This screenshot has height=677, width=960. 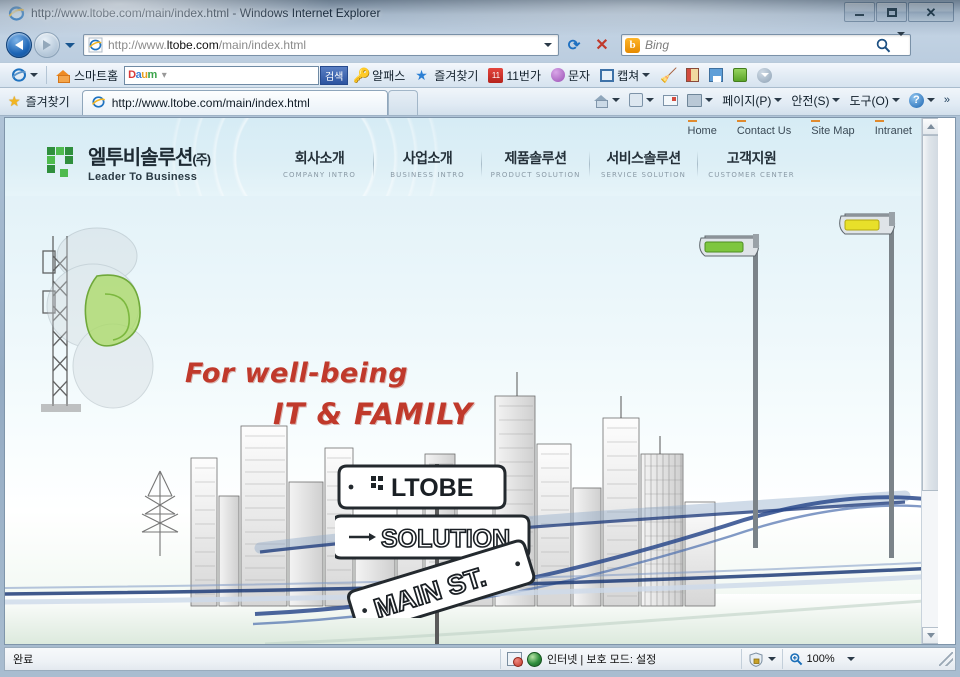 What do you see at coordinates (668, 75) in the screenshot?
I see `cleanup-button: 🧹` at bounding box center [668, 75].